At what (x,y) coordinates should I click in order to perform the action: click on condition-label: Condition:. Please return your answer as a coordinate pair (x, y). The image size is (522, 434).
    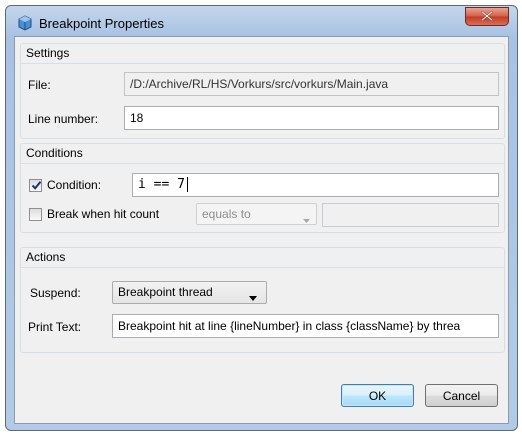
    Looking at the image, I should click on (74, 185).